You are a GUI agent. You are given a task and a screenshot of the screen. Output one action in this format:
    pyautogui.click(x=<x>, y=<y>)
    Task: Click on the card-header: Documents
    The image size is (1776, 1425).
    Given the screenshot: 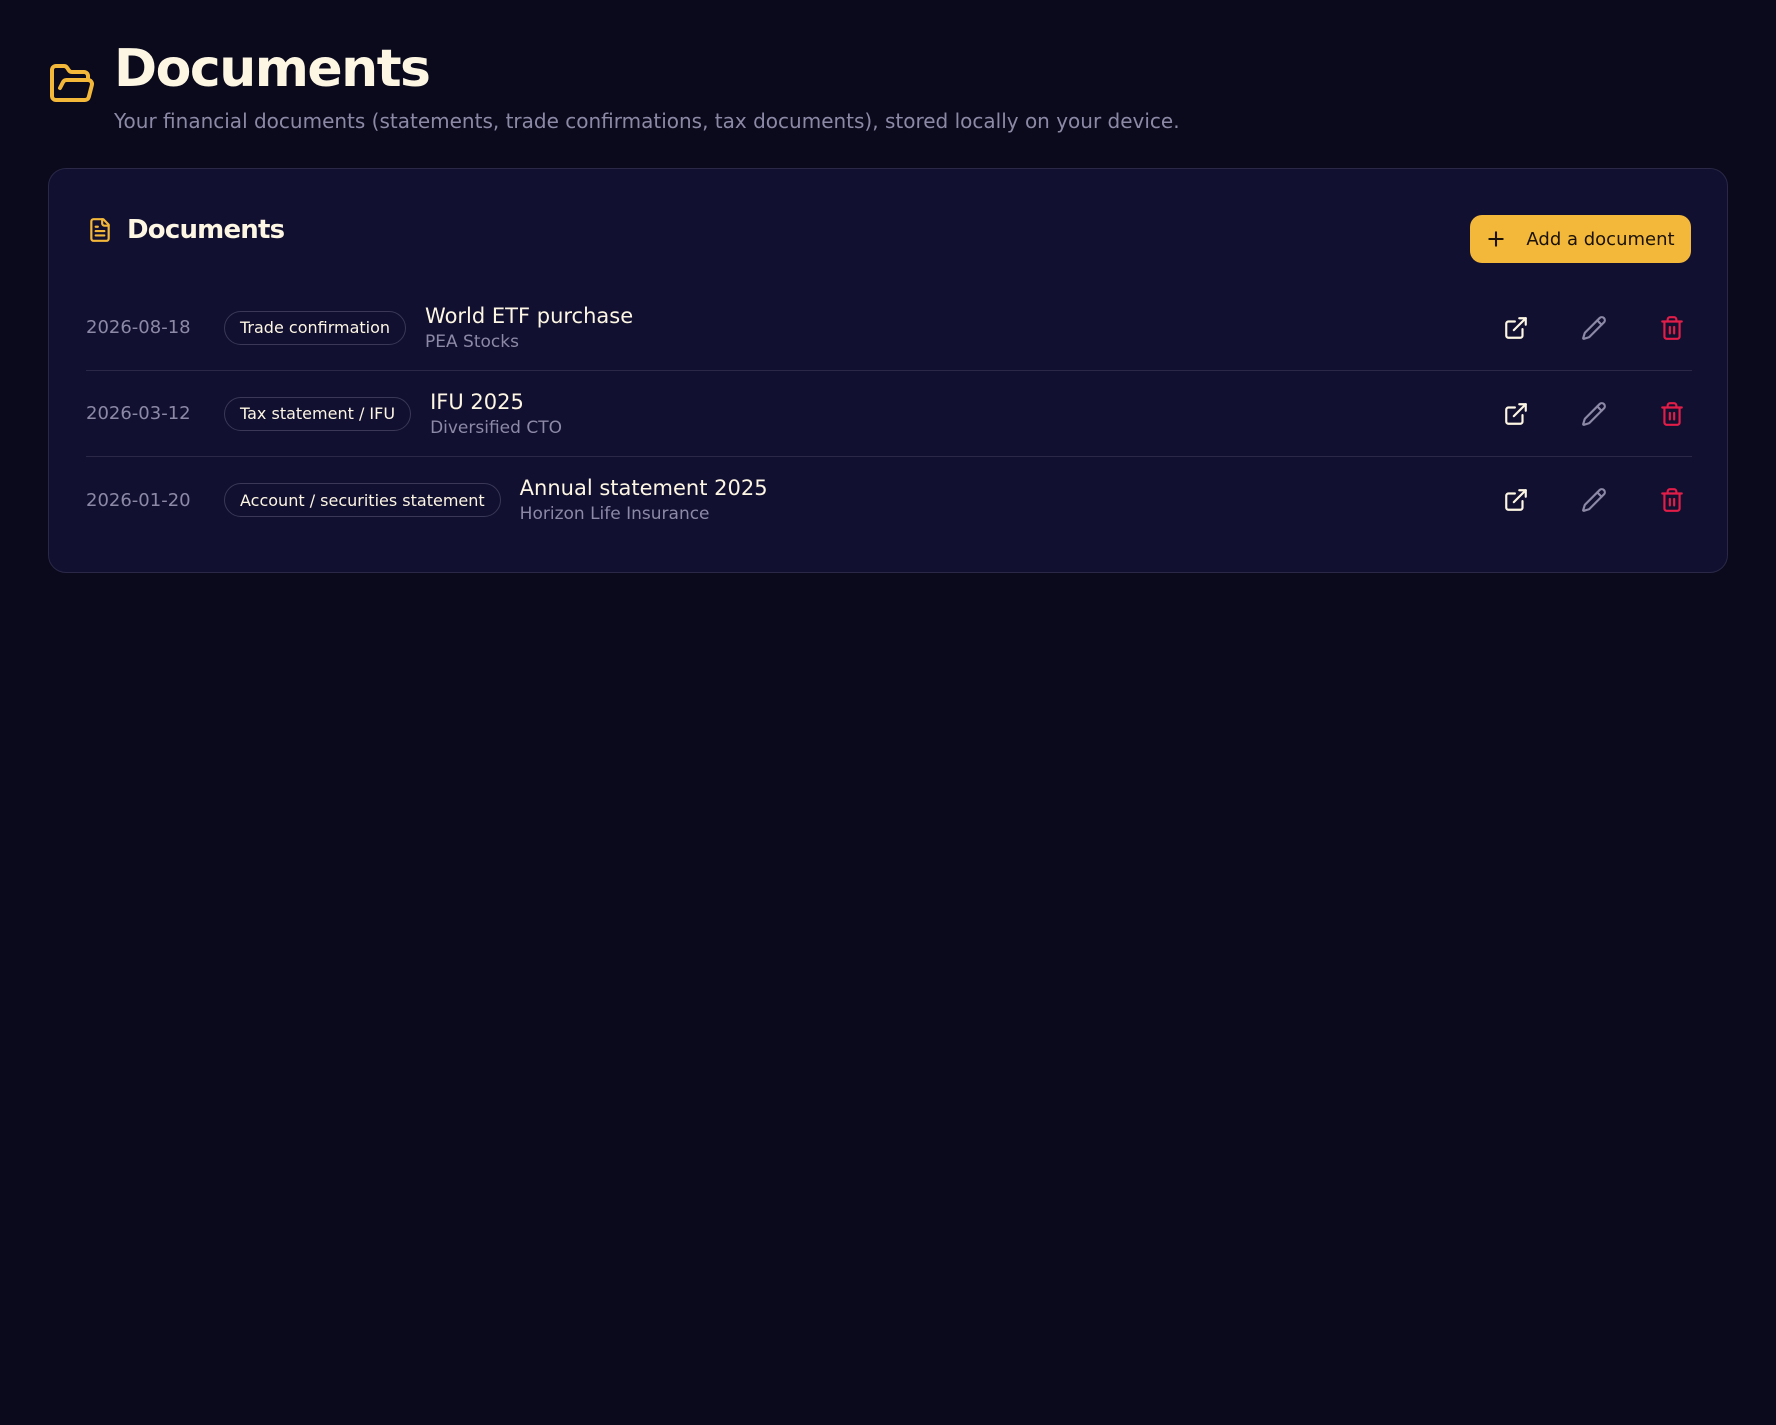 What is the action you would take?
    pyautogui.click(x=186, y=230)
    